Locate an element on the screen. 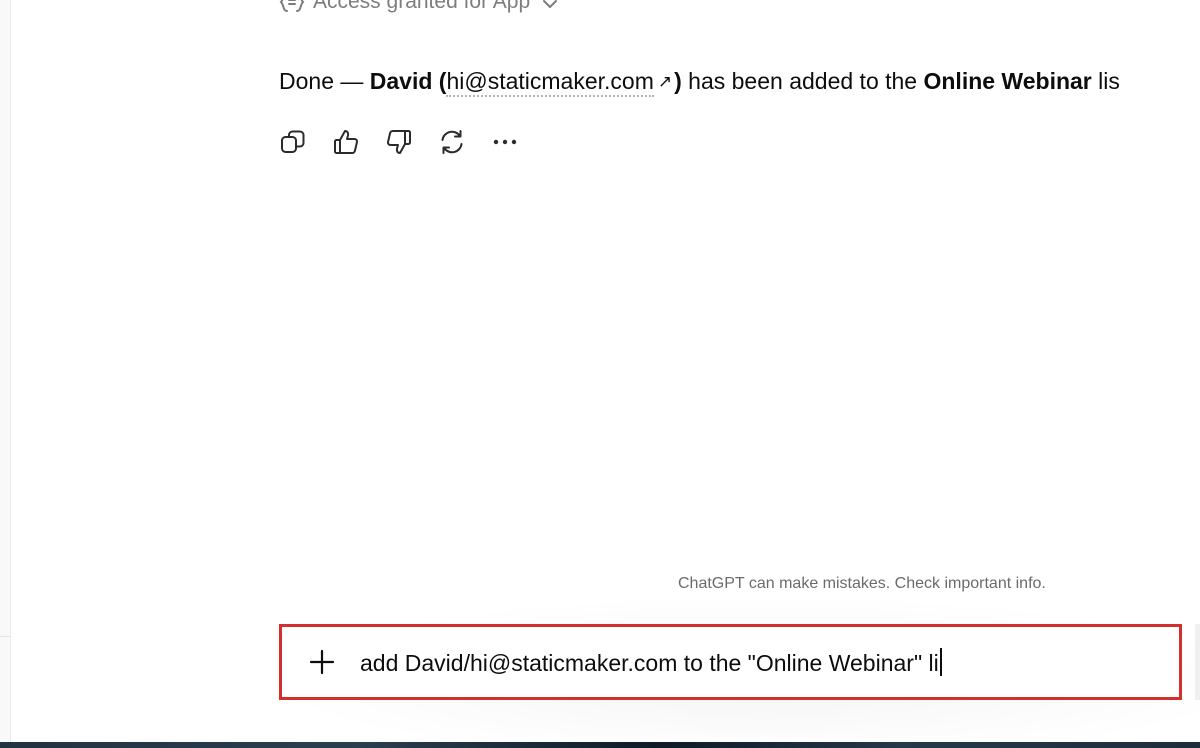 This screenshot has width=1200, height=748. thumbs-up-icon is located at coordinates (346, 142).